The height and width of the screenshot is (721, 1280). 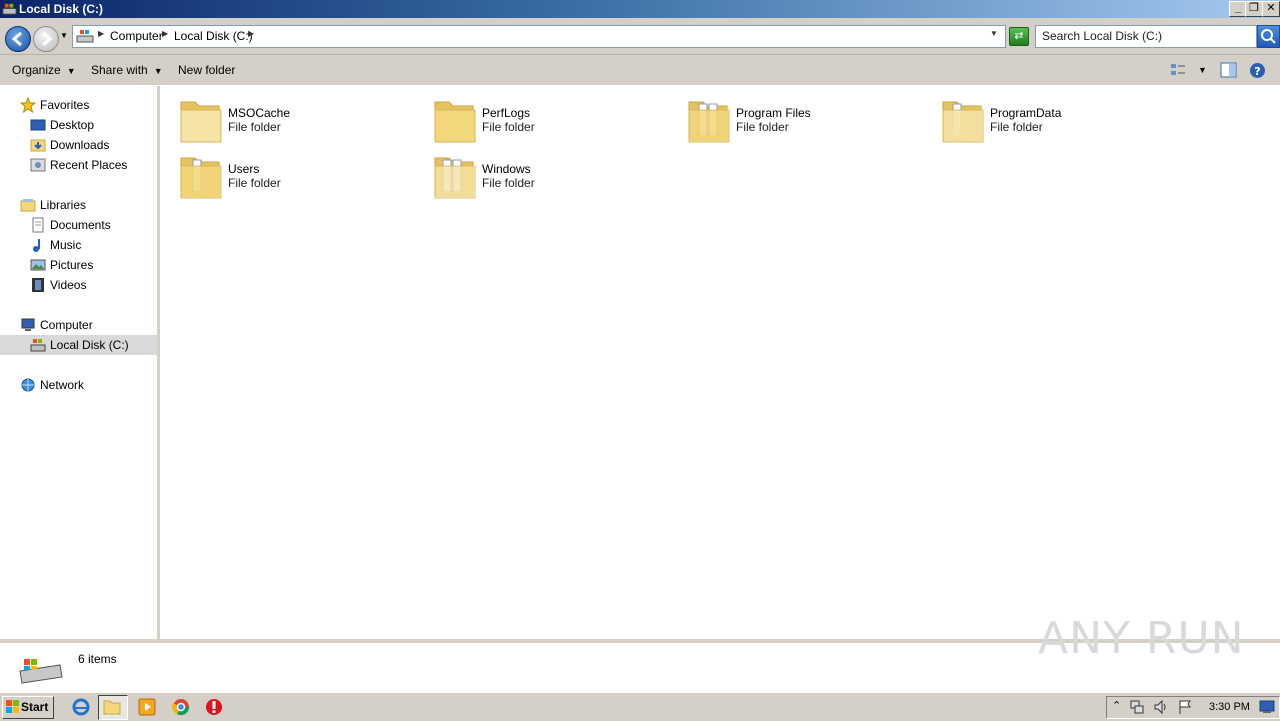 I want to click on folder-item: Windows File folder, so click(x=560, y=180).